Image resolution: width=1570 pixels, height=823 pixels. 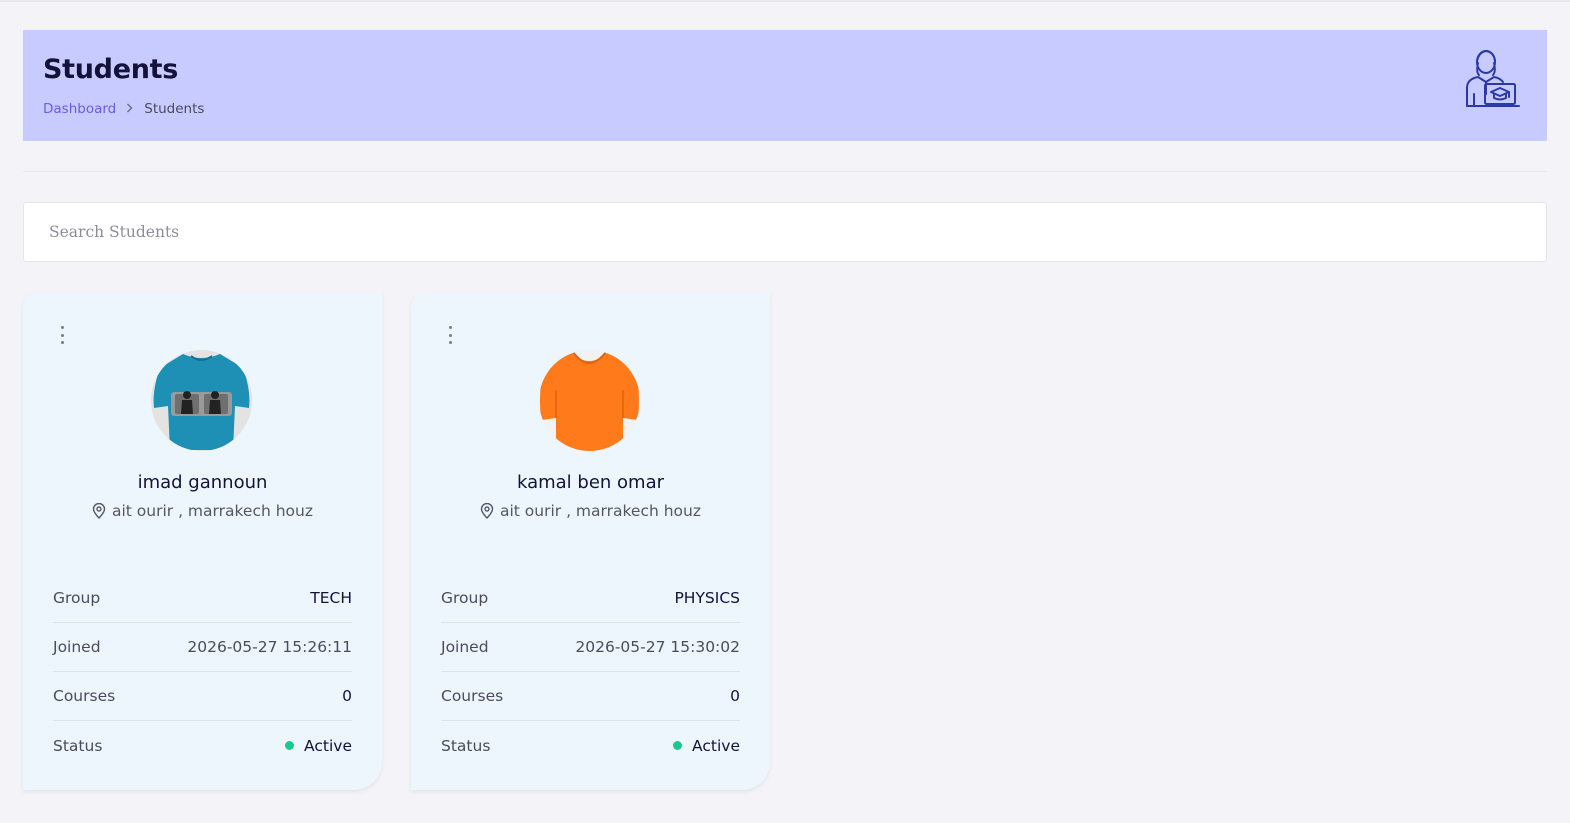 I want to click on info-row-group: Group PHYSICS, so click(x=590, y=598).